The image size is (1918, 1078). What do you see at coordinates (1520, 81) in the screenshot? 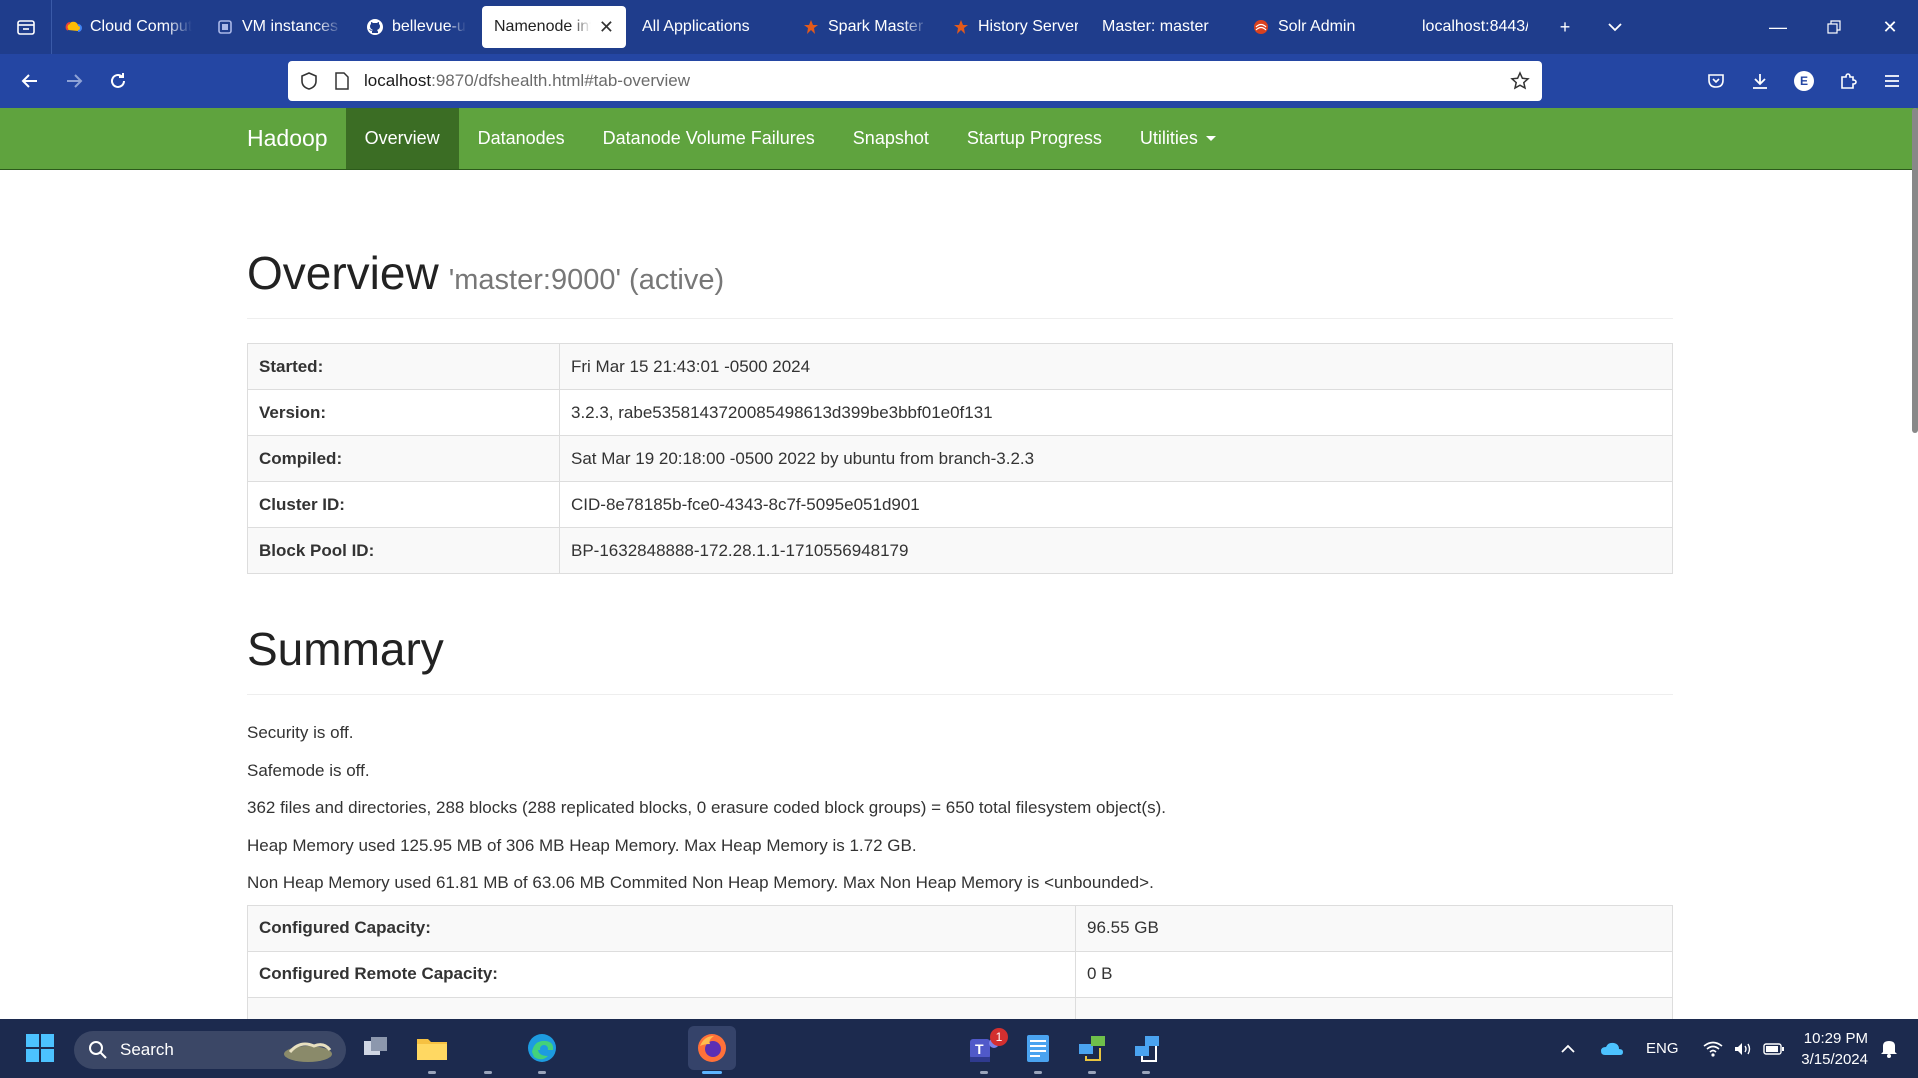
I see `bookmark-star-icon` at bounding box center [1520, 81].